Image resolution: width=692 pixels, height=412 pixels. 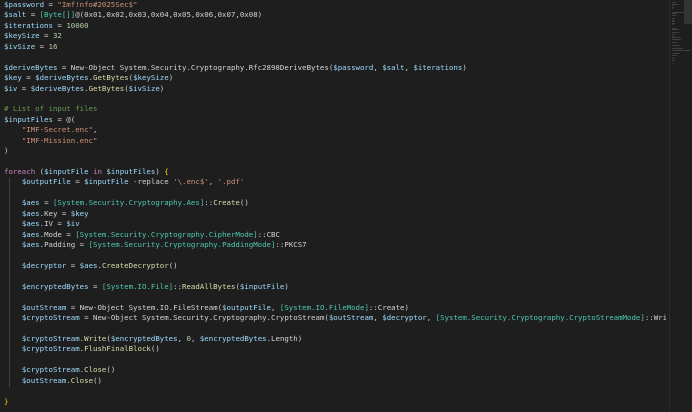 What do you see at coordinates (95, 338) in the screenshot?
I see `code-token: Write` at bounding box center [95, 338].